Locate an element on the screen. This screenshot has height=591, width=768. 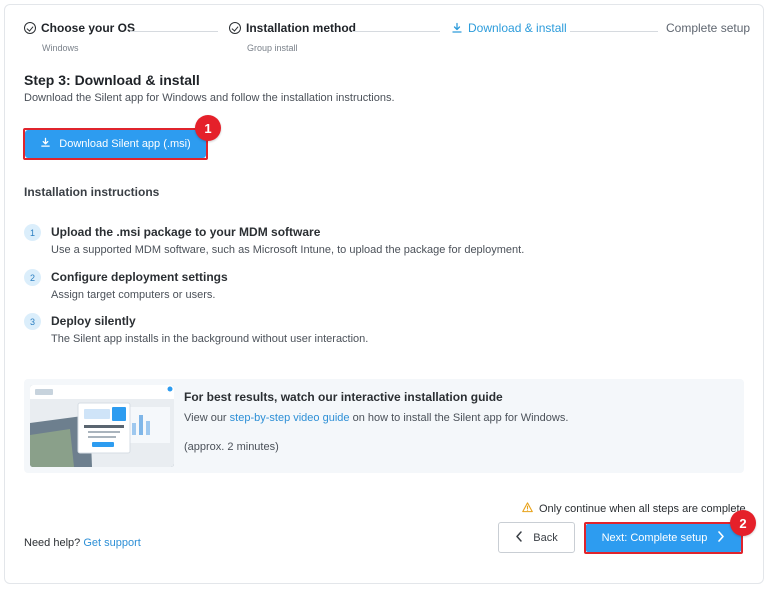
help-text: Need help? Get support is located at coordinates (82, 543).